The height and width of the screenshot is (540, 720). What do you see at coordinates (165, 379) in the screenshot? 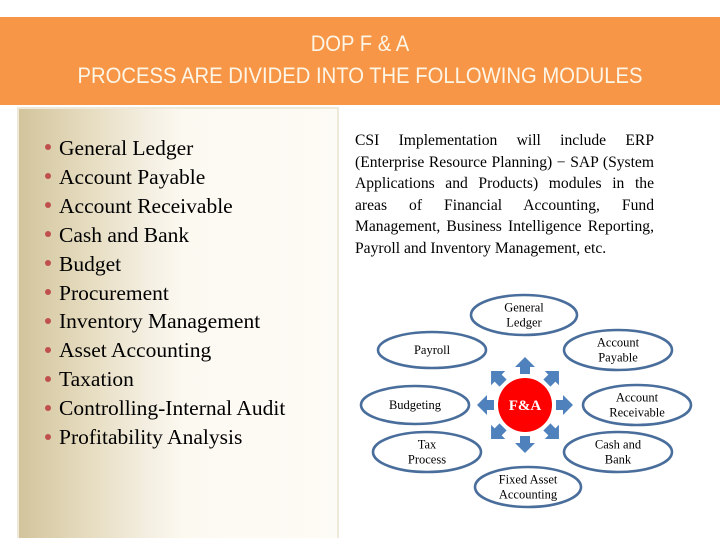
I see `module-item: Taxation` at bounding box center [165, 379].